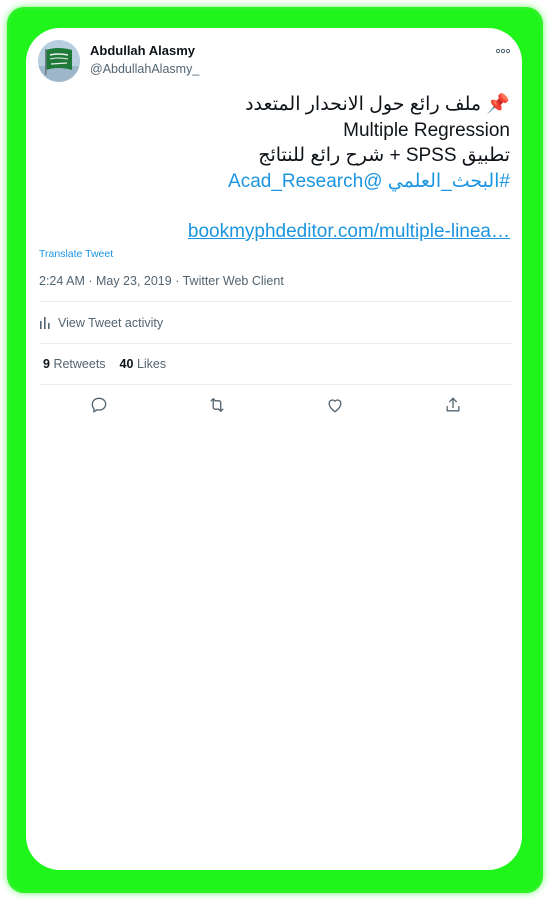 The height and width of the screenshot is (900, 550). I want to click on likes-count: 40, so click(126, 364).